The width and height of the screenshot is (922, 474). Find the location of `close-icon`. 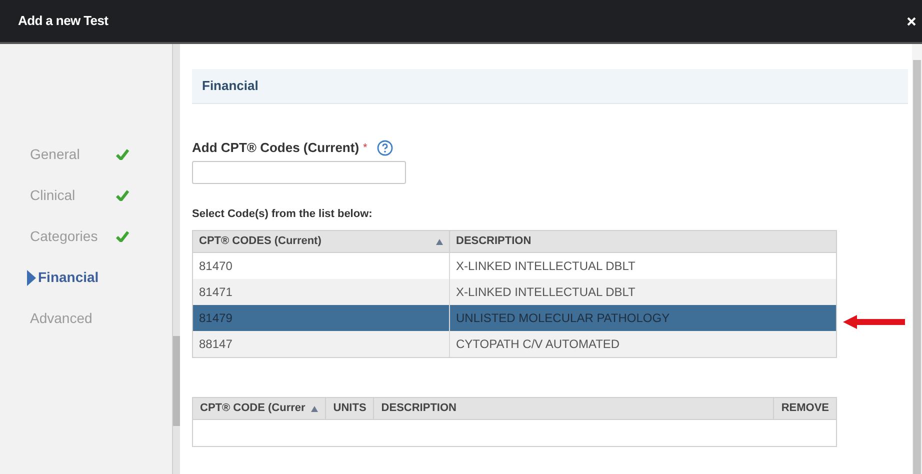

close-icon is located at coordinates (911, 21).